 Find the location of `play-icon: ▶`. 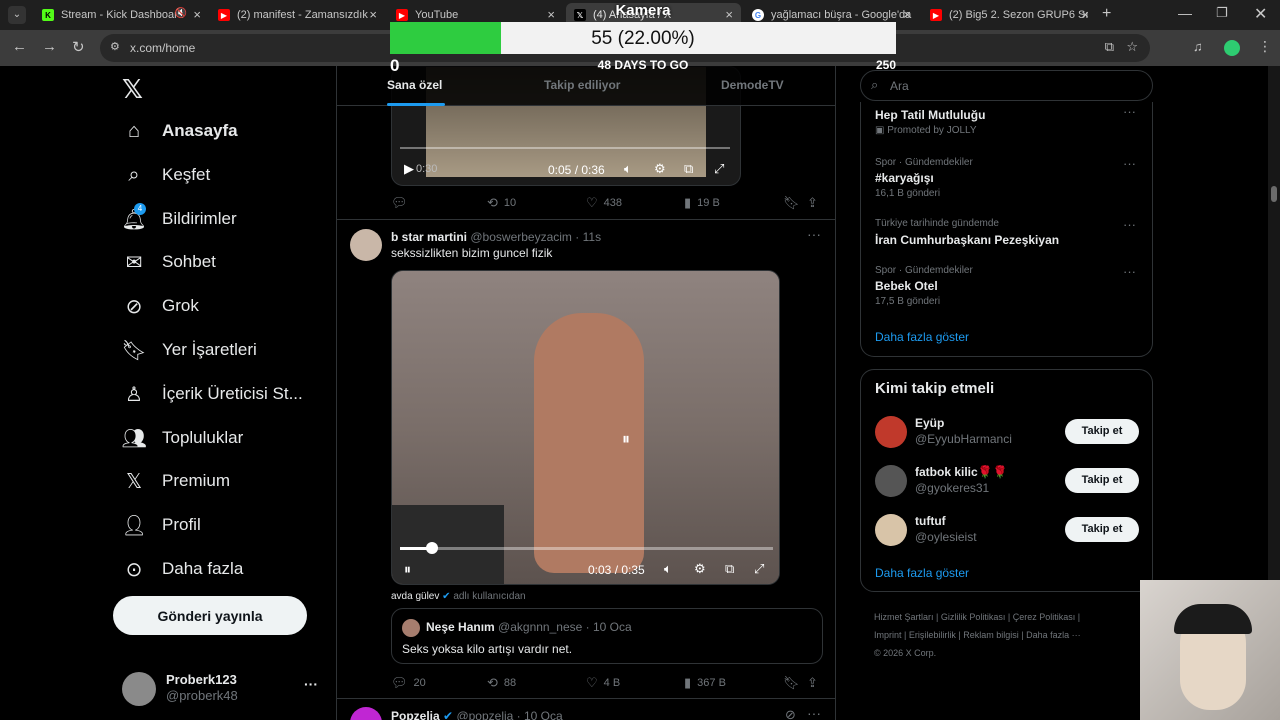

play-icon: ▶ is located at coordinates (409, 169).